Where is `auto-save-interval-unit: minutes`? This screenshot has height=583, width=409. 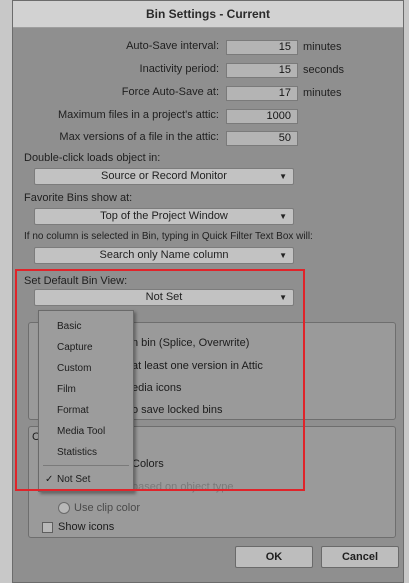
auto-save-interval-unit: minutes is located at coordinates (322, 47).